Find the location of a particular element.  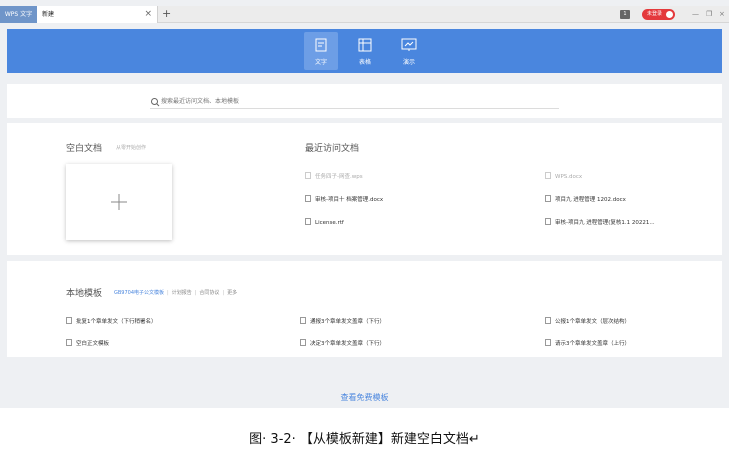

template-item: 批复1个章单发文（下行稍署名） is located at coordinates (111, 321).